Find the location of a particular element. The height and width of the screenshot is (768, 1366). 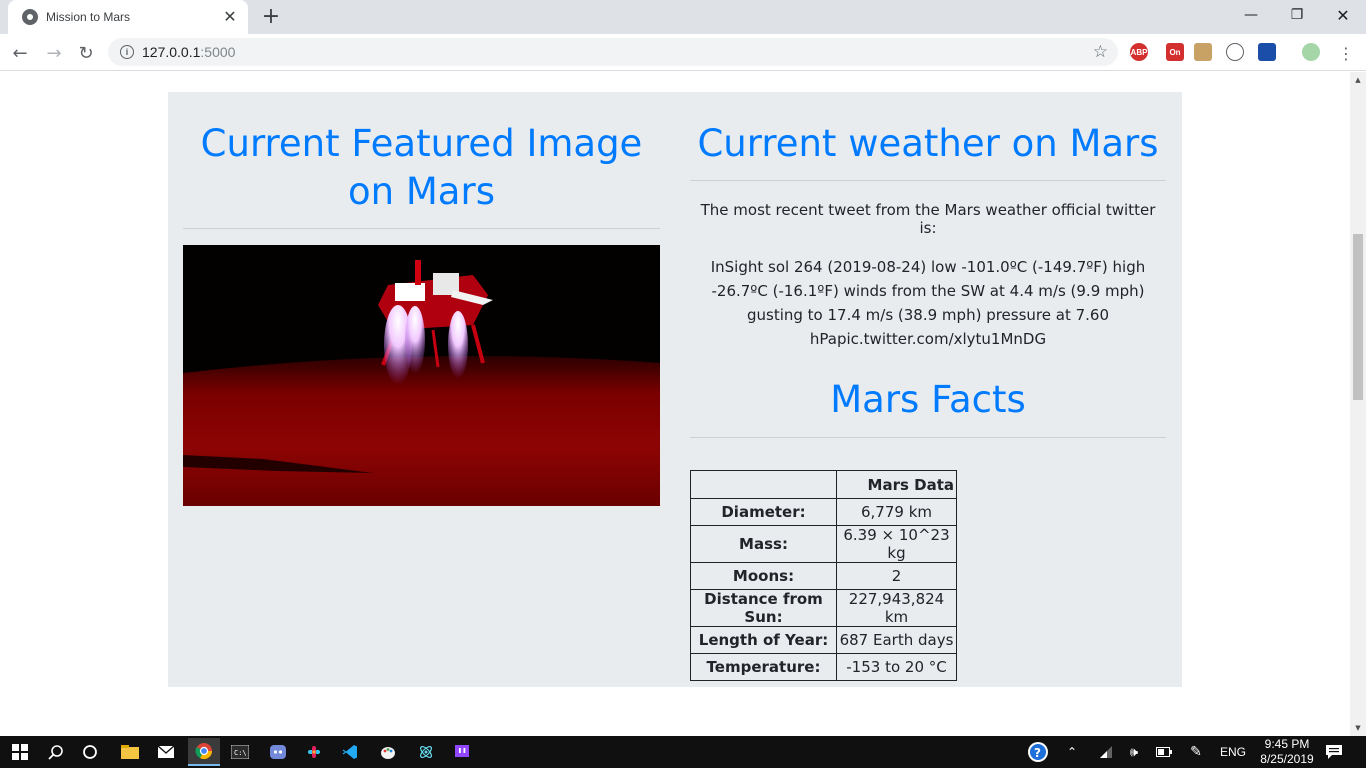

facts-header-cell: Mars Data is located at coordinates (896, 484).